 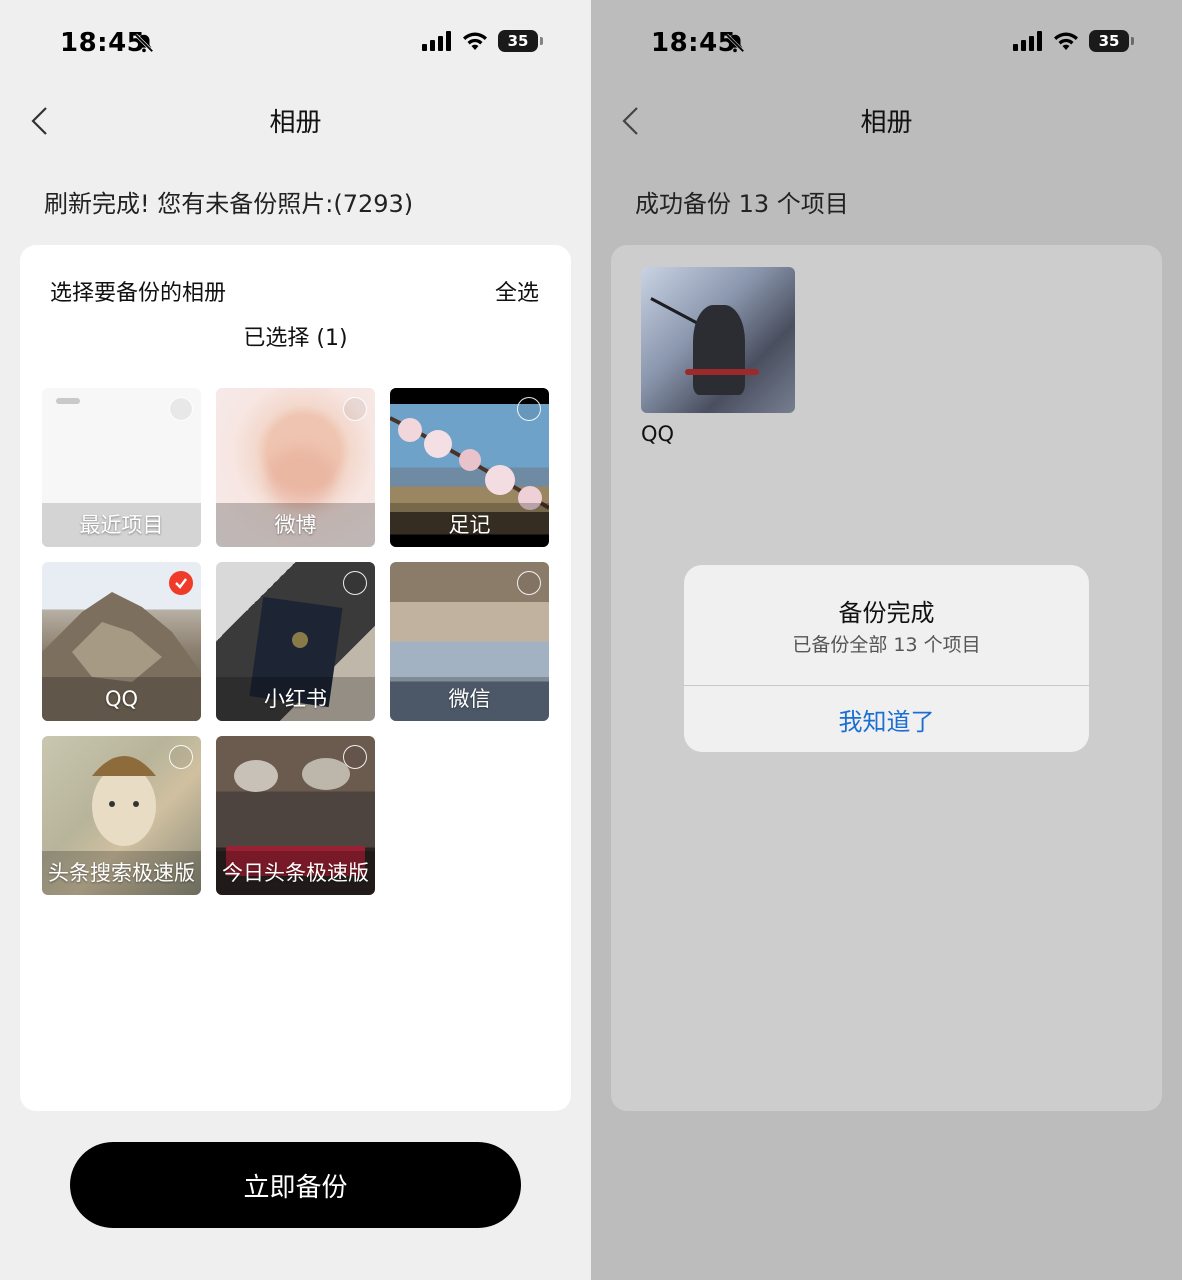 What do you see at coordinates (469, 699) in the screenshot?
I see `album-label: 微信` at bounding box center [469, 699].